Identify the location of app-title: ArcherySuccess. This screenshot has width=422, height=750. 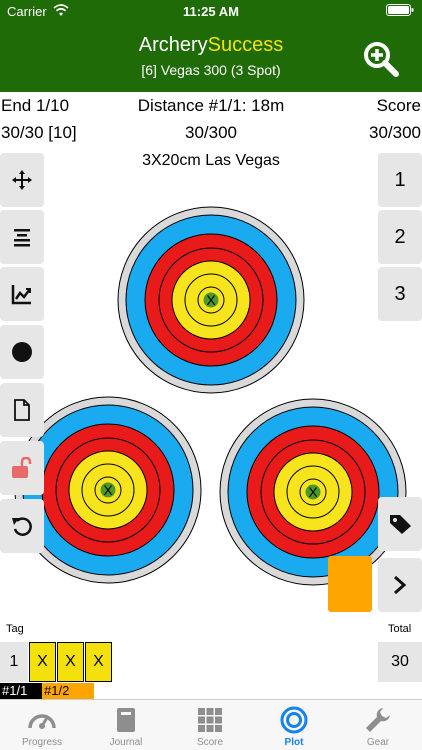
(211, 45).